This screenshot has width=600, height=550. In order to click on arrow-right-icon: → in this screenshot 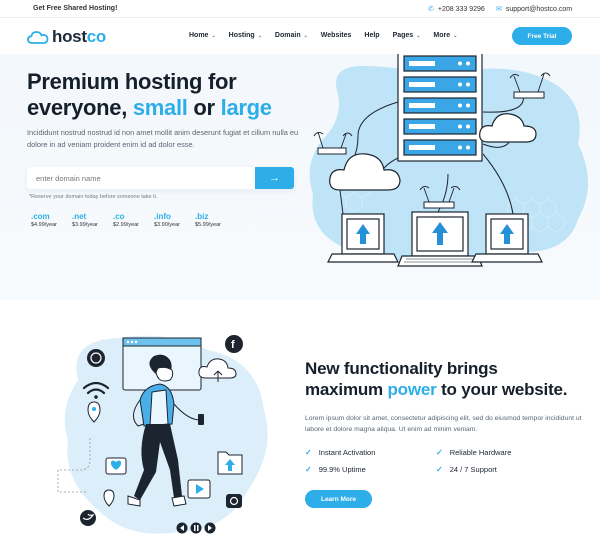, I will do `click(274, 178)`.